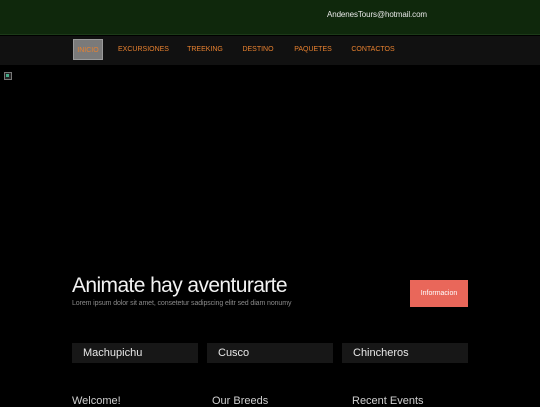 This screenshot has height=407, width=540. Describe the element at coordinates (313, 49) in the screenshot. I see `nav-item-paquetes: PAQUETES` at that location.